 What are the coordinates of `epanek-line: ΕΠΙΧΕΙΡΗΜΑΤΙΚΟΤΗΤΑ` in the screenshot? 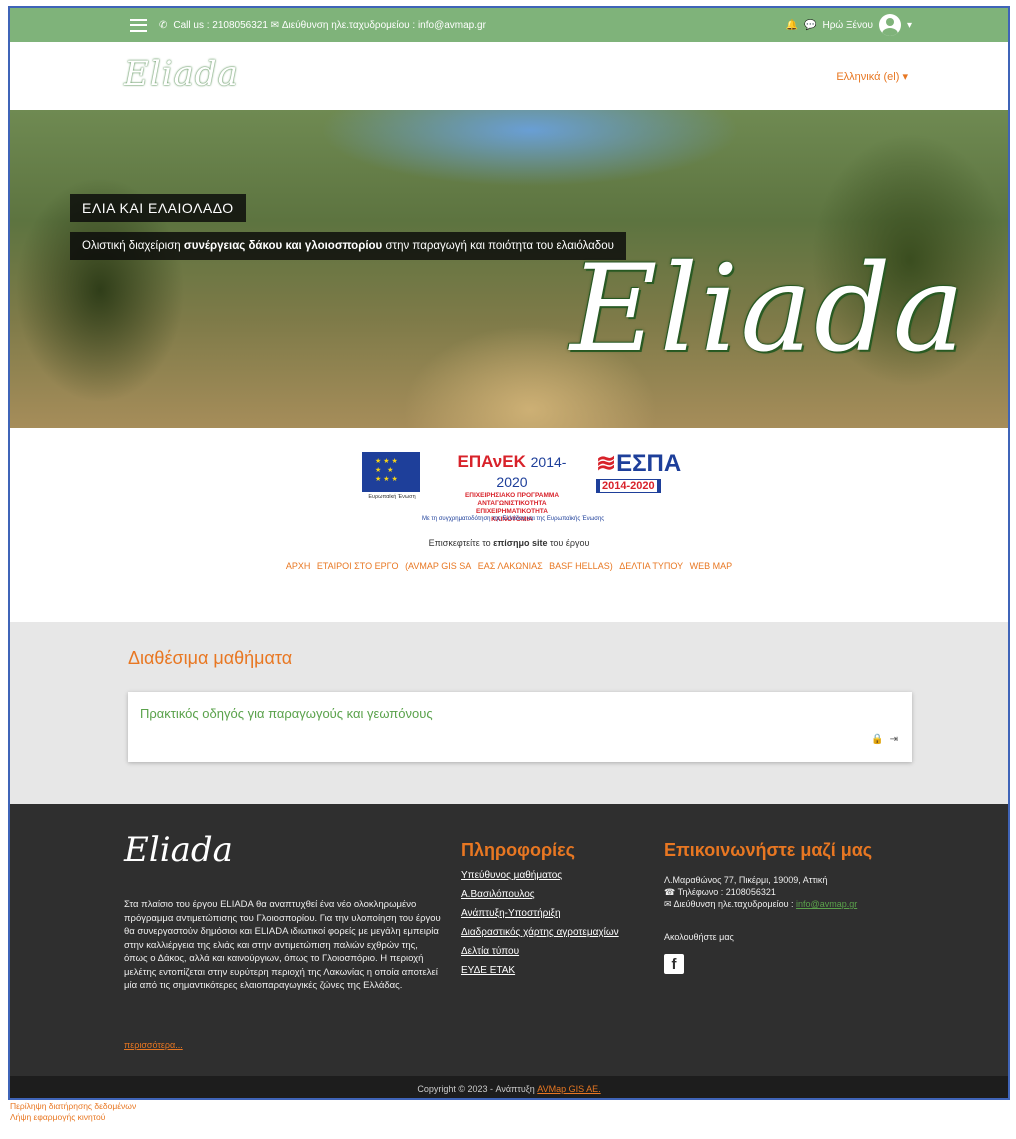 It's located at (512, 511).